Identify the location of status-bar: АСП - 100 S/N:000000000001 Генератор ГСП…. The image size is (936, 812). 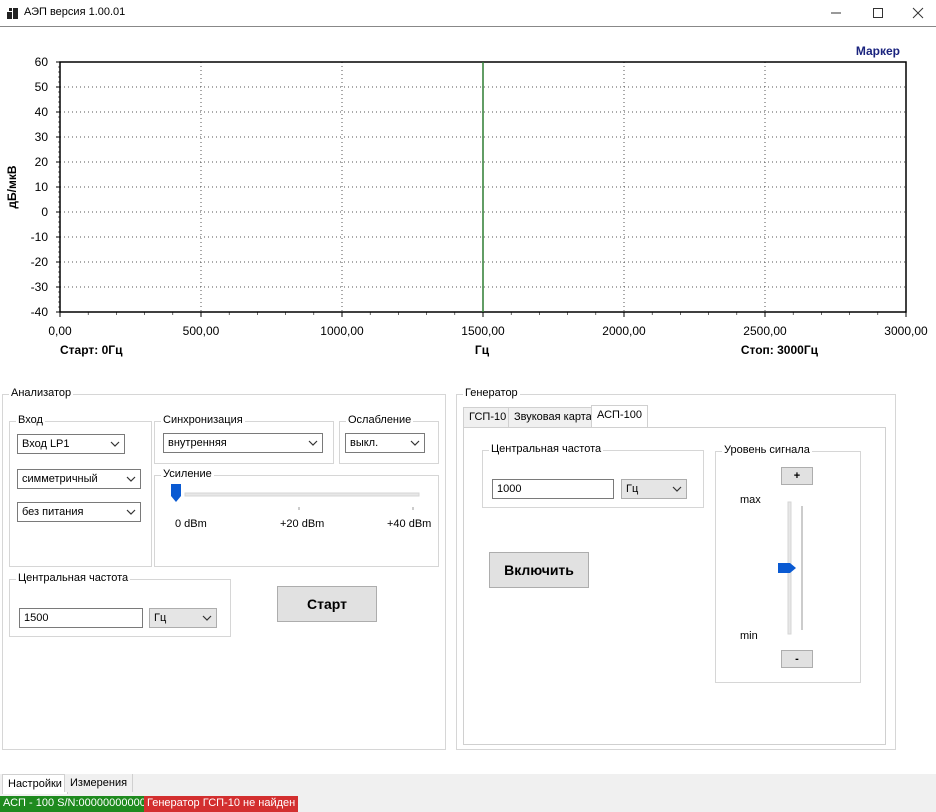
(468, 803).